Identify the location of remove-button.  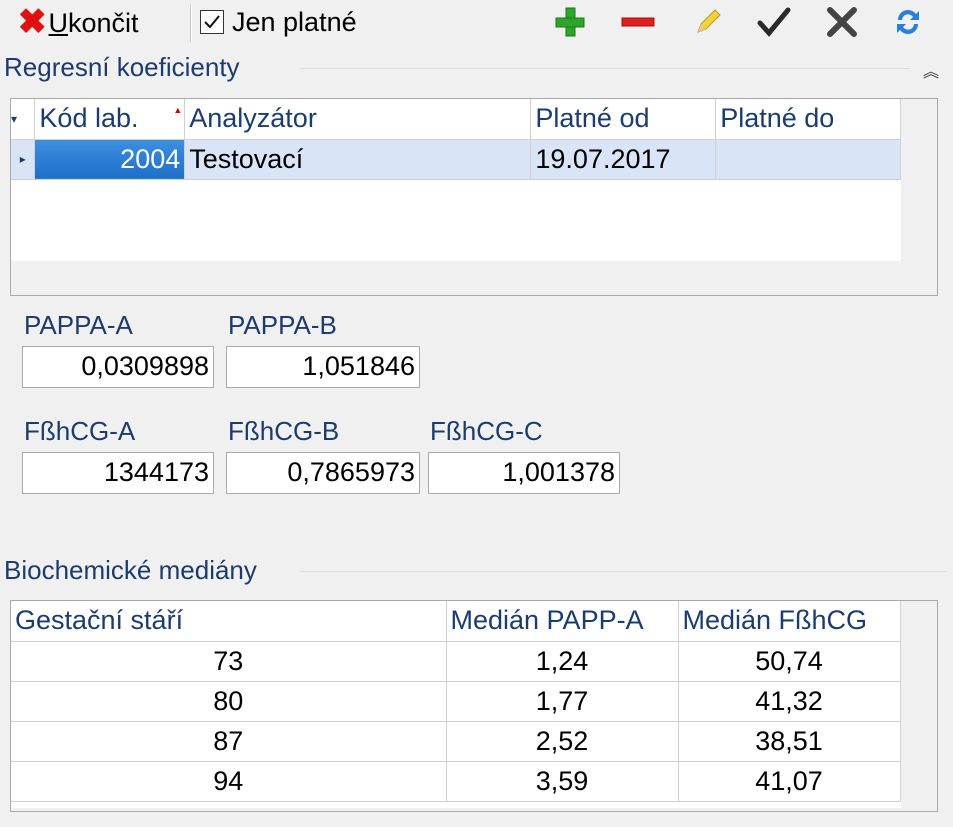
(638, 22).